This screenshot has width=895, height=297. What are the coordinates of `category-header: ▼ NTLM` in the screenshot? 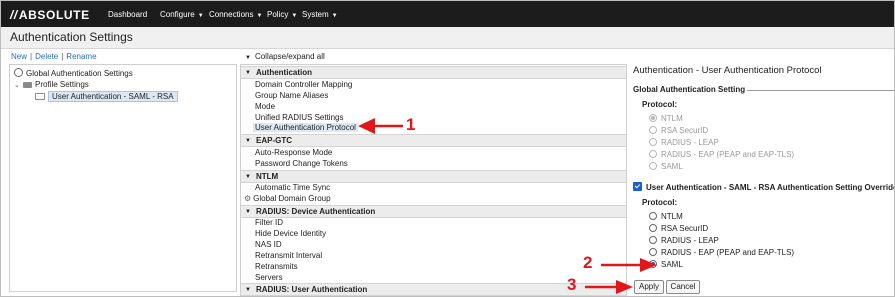 It's located at (433, 176).